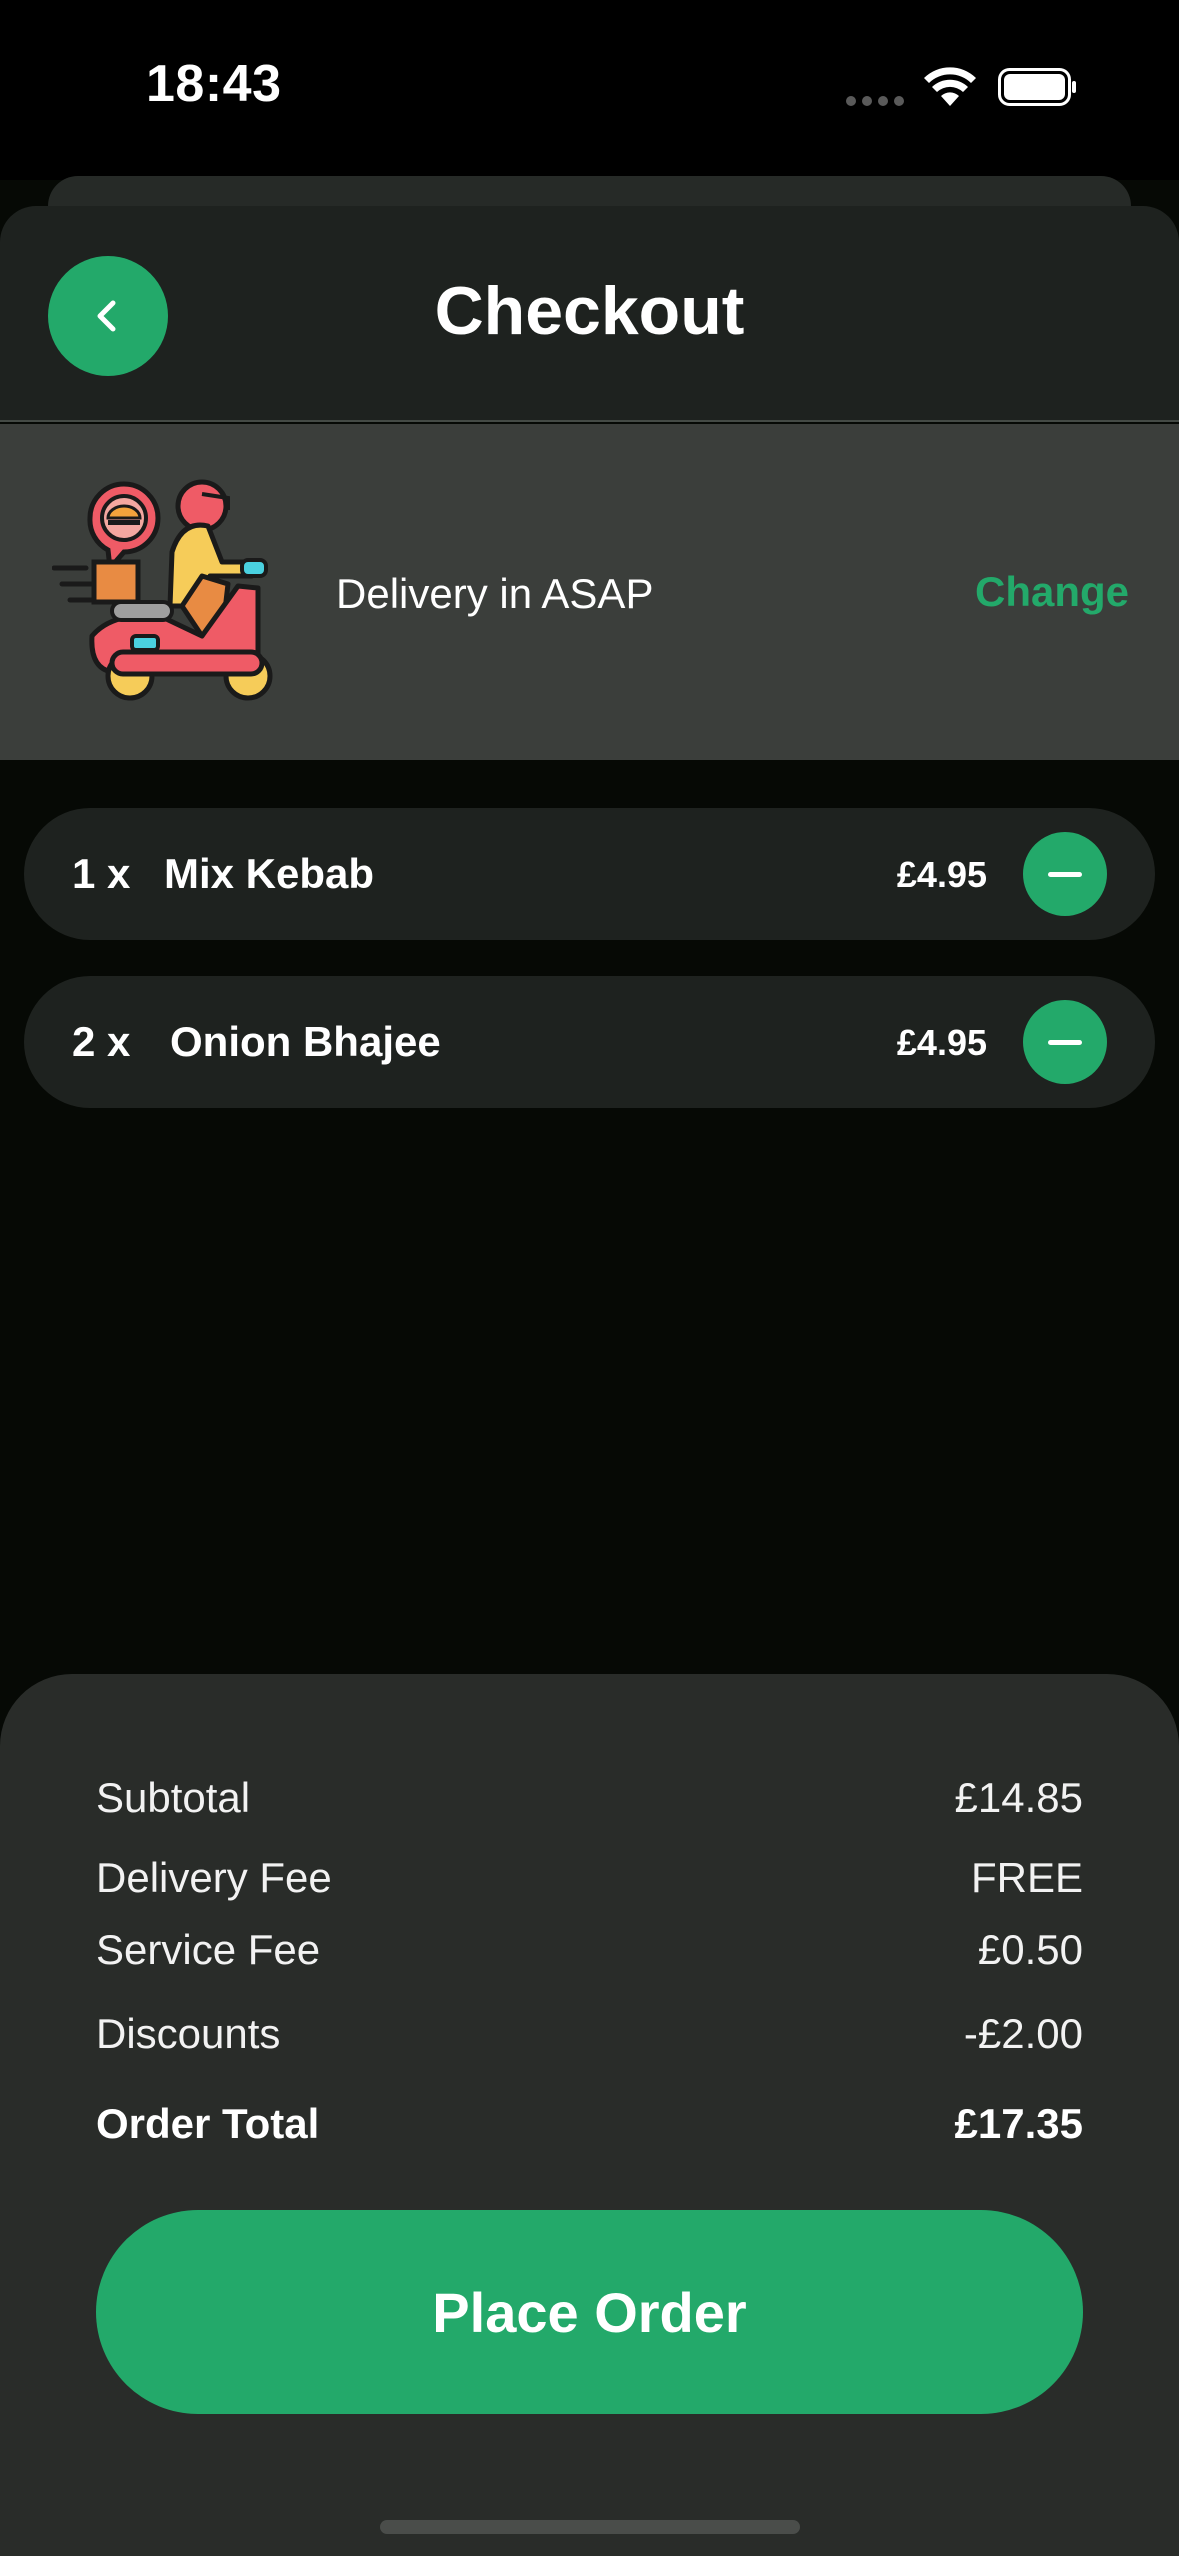  What do you see at coordinates (589, 2124) in the screenshot?
I see `order-total-row: Order Total £17.35` at bounding box center [589, 2124].